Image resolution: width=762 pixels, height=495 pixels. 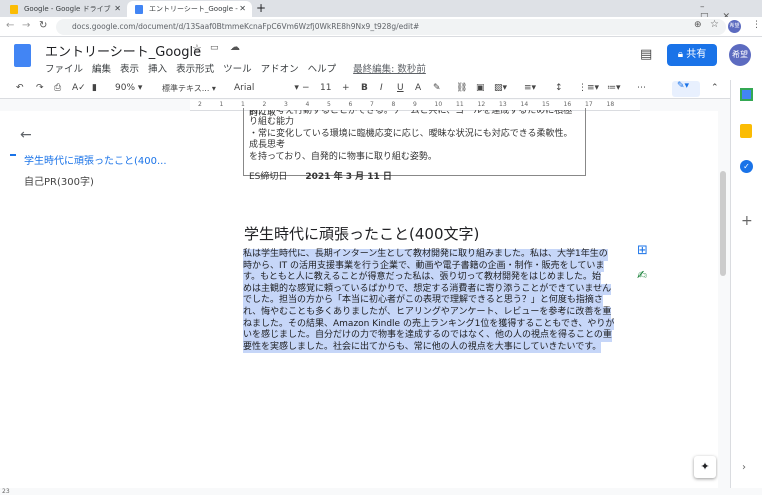 What do you see at coordinates (461, 88) in the screenshot?
I see `link-icon: ⛓` at bounding box center [461, 88].